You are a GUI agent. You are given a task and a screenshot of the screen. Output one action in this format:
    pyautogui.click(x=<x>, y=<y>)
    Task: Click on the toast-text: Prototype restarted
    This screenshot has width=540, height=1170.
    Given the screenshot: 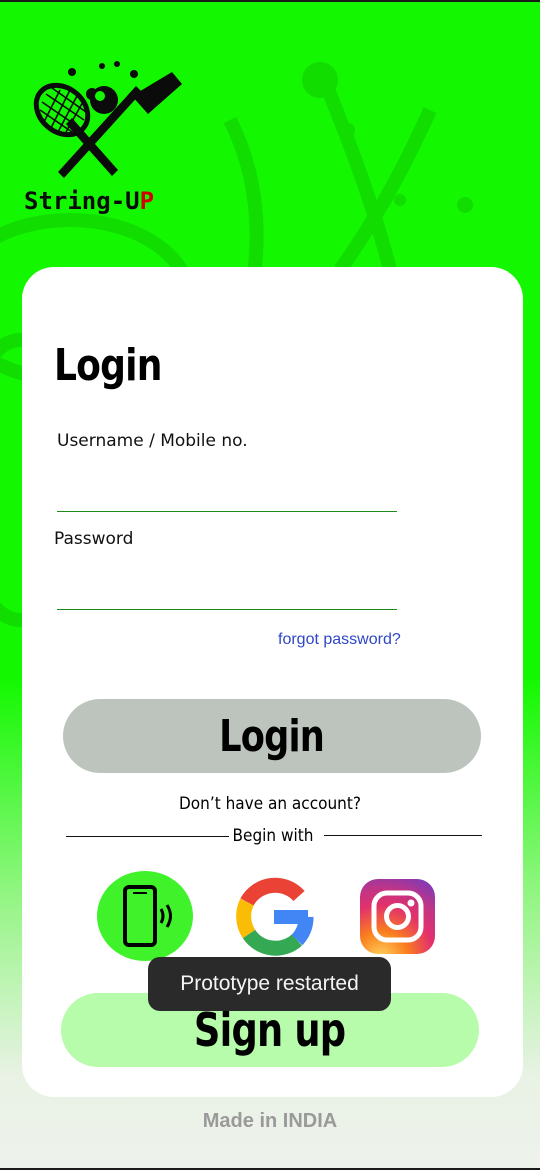 What is the action you would take?
    pyautogui.click(x=269, y=983)
    